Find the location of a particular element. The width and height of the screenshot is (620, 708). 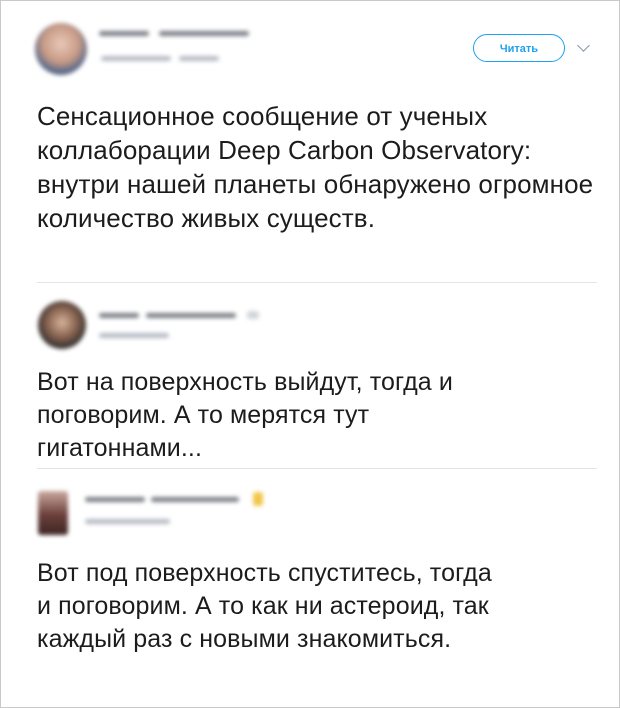

chevron-down-icon is located at coordinates (583, 45).